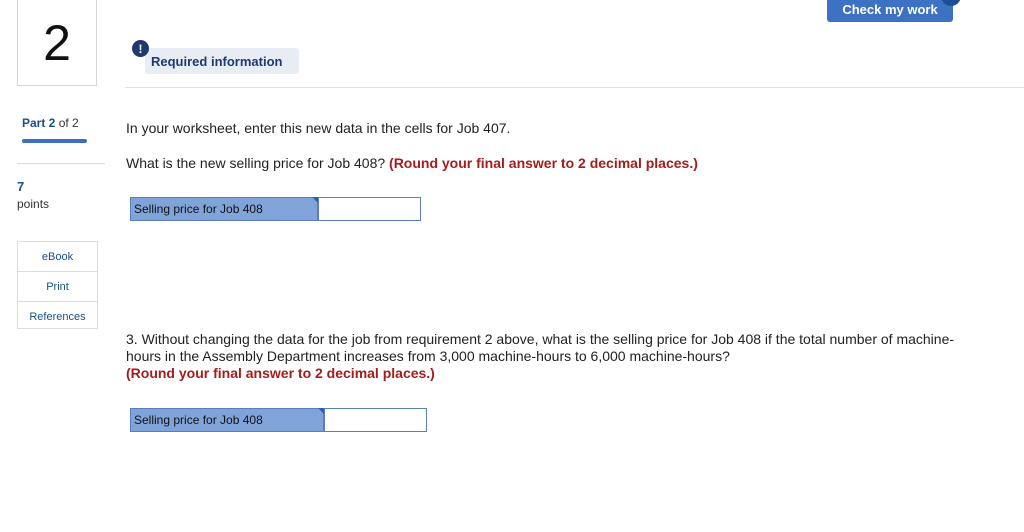  Describe the element at coordinates (57, 43) in the screenshot. I see `question-number: 2` at that location.